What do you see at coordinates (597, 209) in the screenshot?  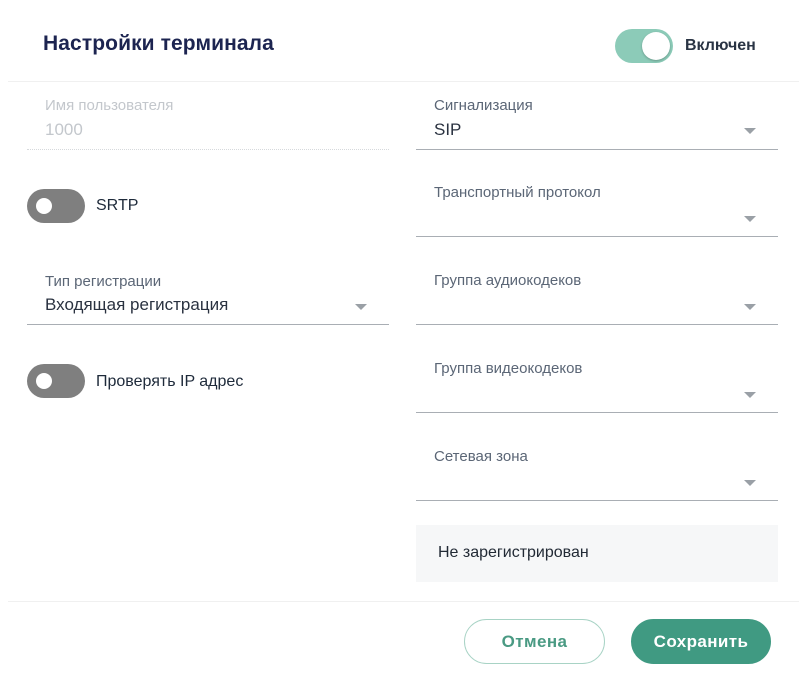 I see `transport-protocol-select: Транспортный протокол` at bounding box center [597, 209].